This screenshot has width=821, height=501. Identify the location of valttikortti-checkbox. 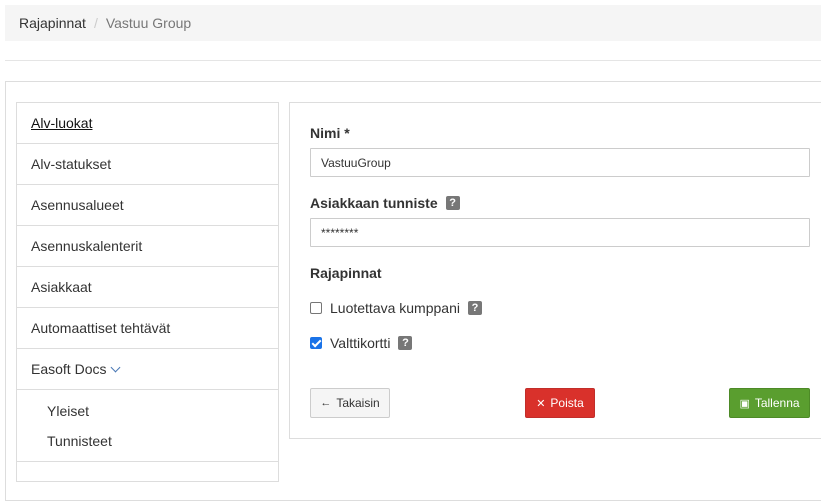
(316, 343).